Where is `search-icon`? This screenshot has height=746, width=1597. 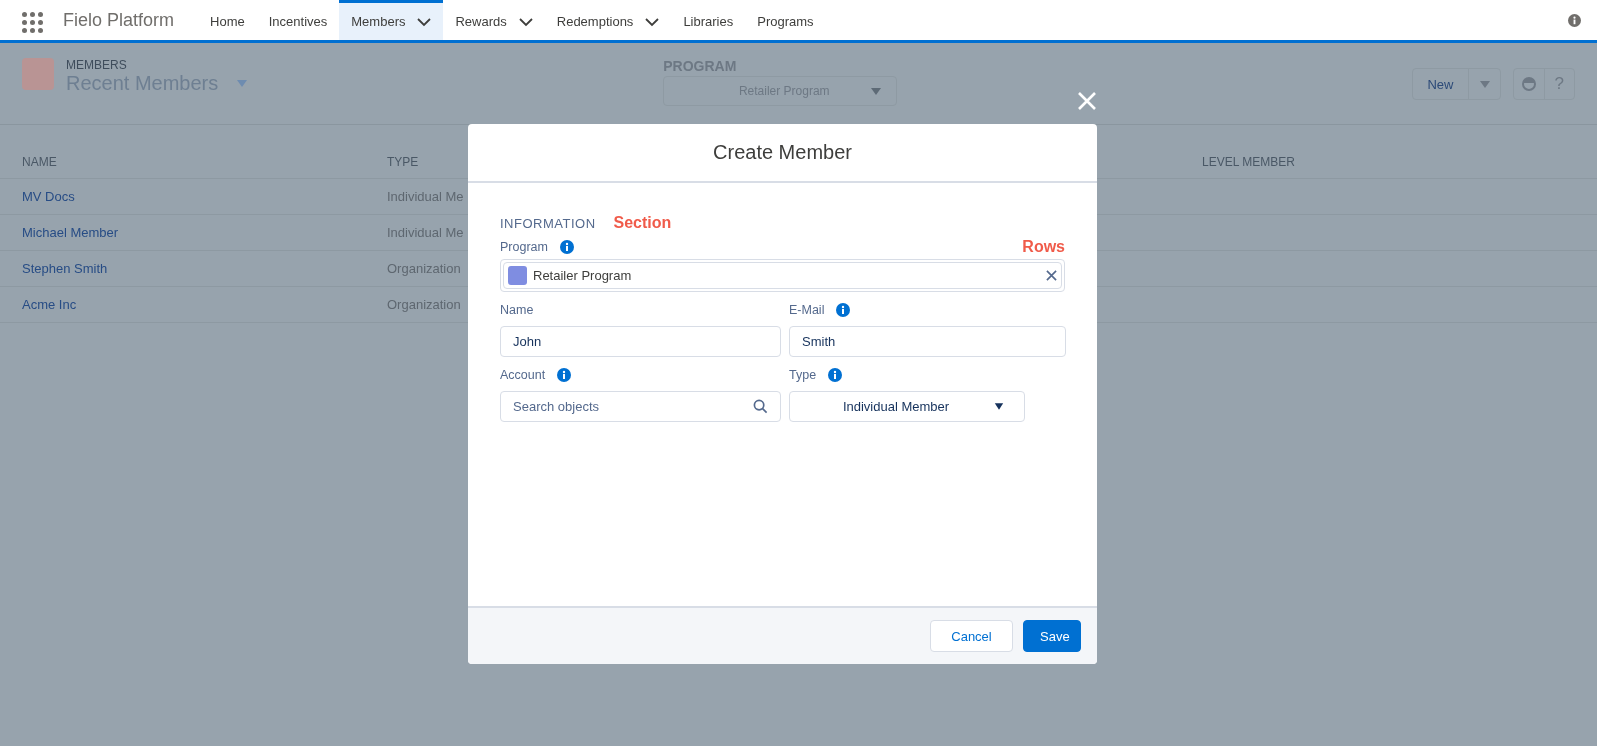 search-icon is located at coordinates (760, 406).